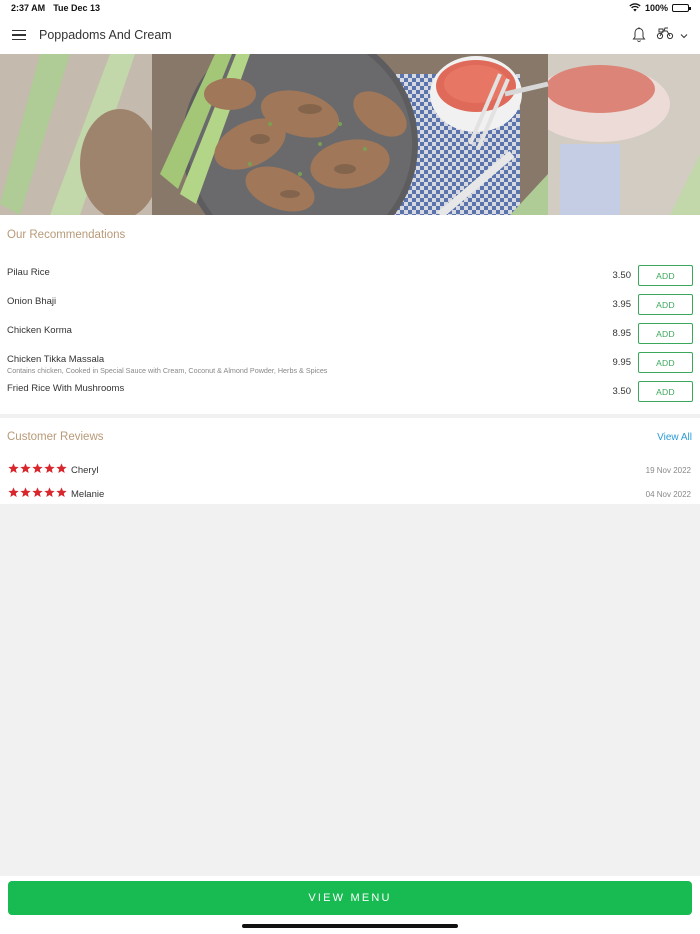 The height and width of the screenshot is (934, 700). What do you see at coordinates (66, 235) in the screenshot?
I see `recommendations-title: Our Recommendations` at bounding box center [66, 235].